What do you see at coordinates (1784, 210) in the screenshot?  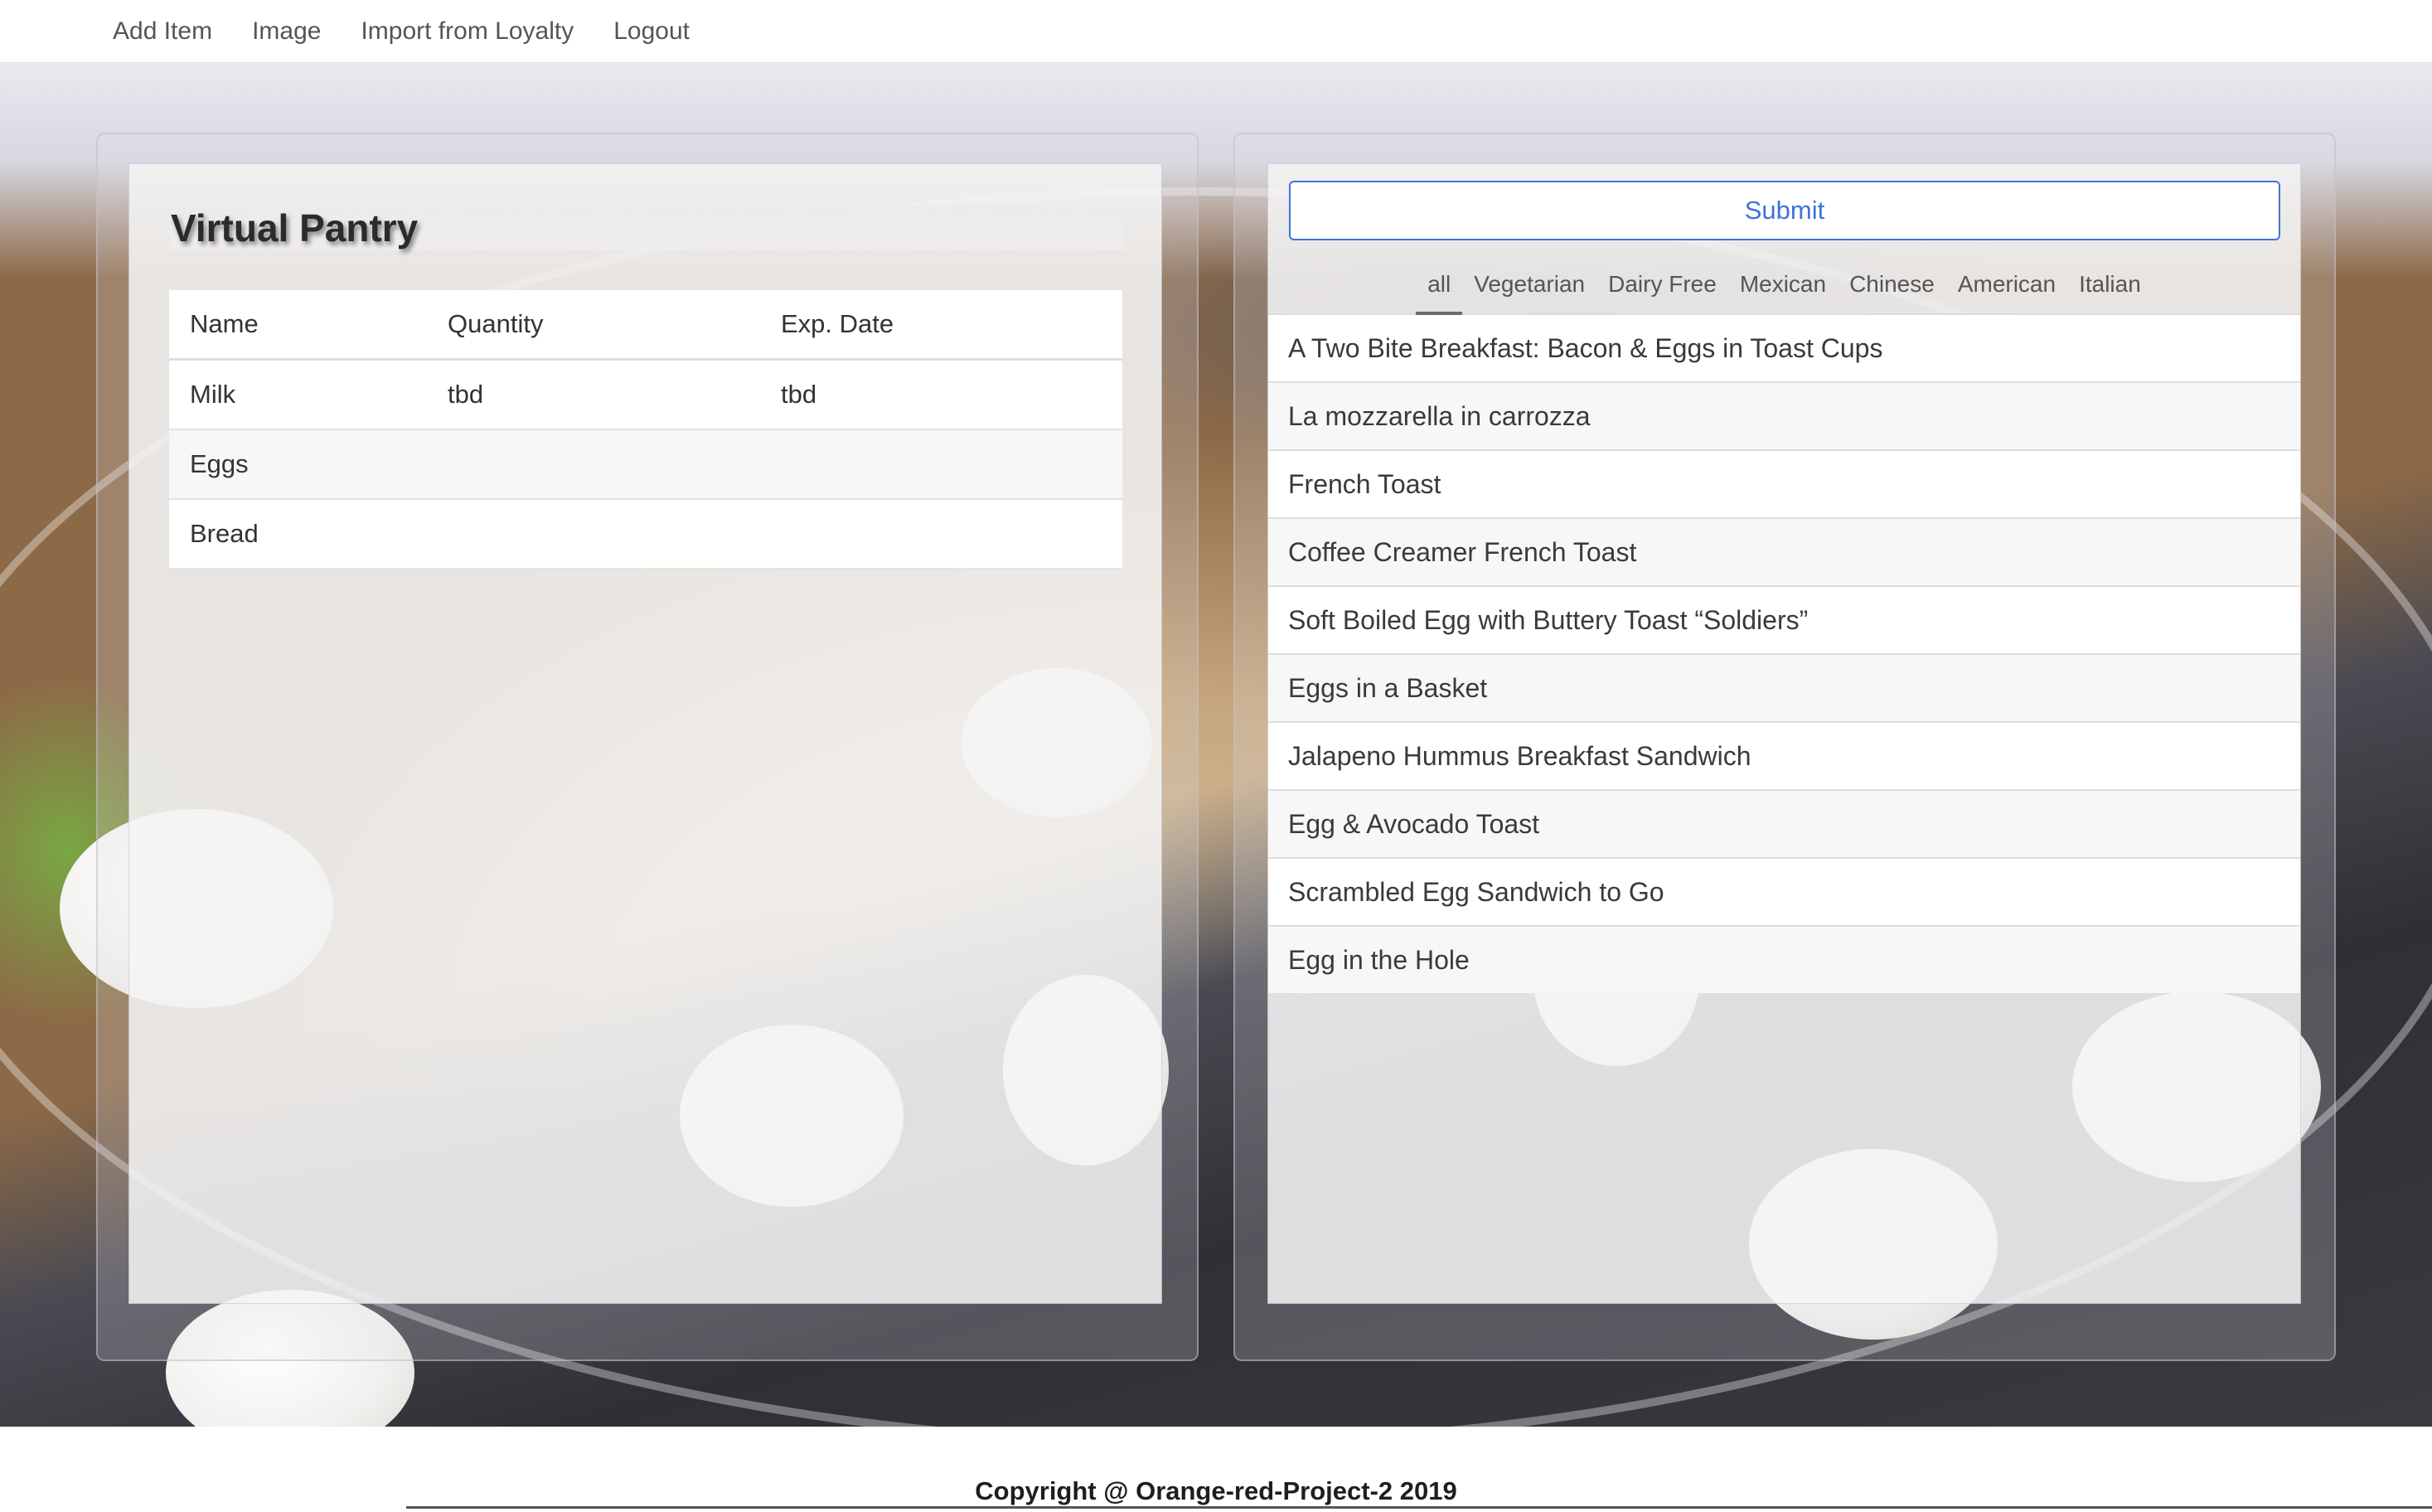 I see `submit-button: Submit` at bounding box center [1784, 210].